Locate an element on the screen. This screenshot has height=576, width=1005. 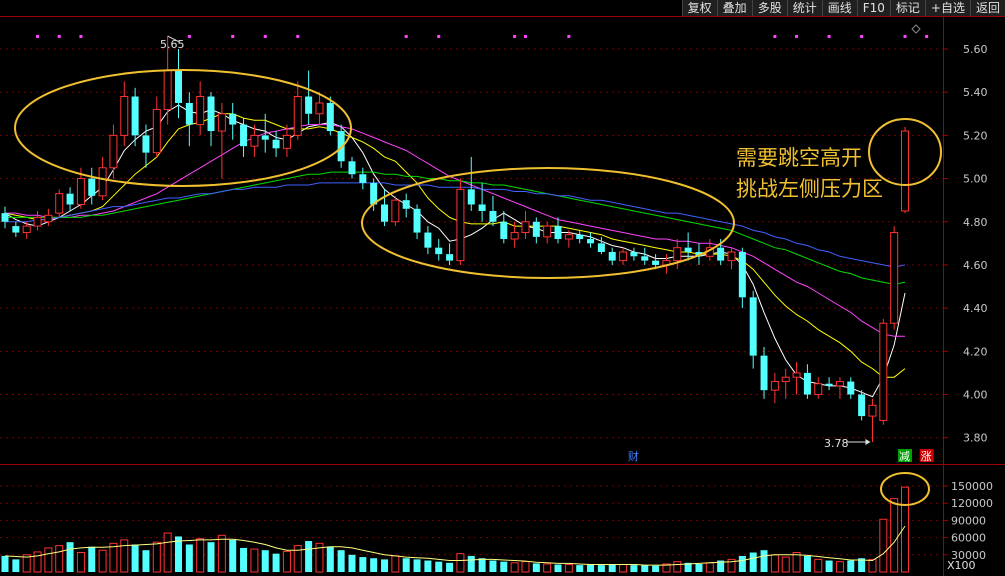
volume-unit-label: X100 is located at coordinates (961, 565).